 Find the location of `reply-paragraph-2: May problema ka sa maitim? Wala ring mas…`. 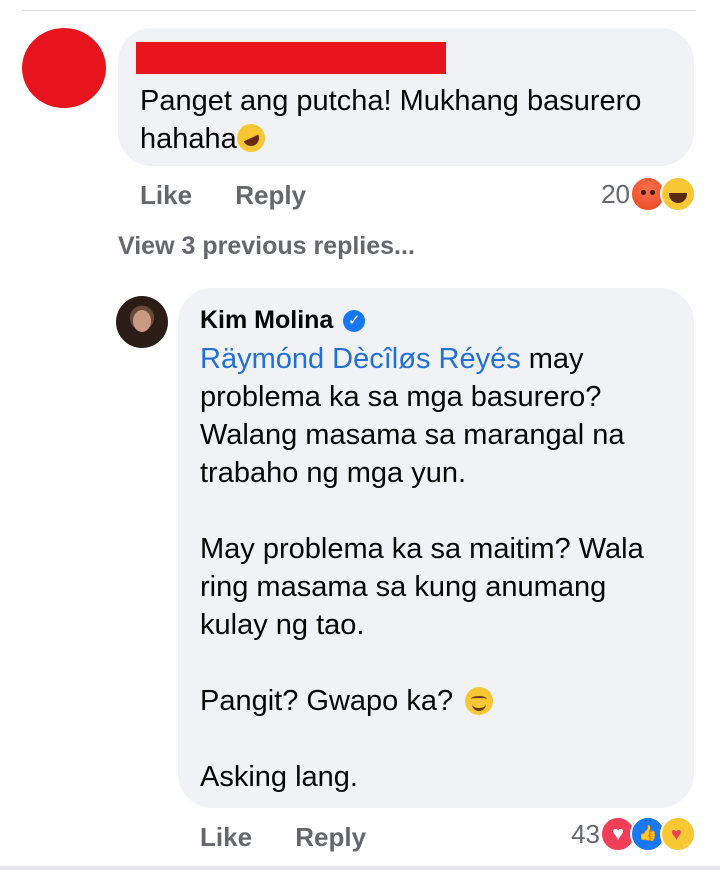

reply-paragraph-2: May problema ka sa maitim? Wala ring mas… is located at coordinates (422, 587).